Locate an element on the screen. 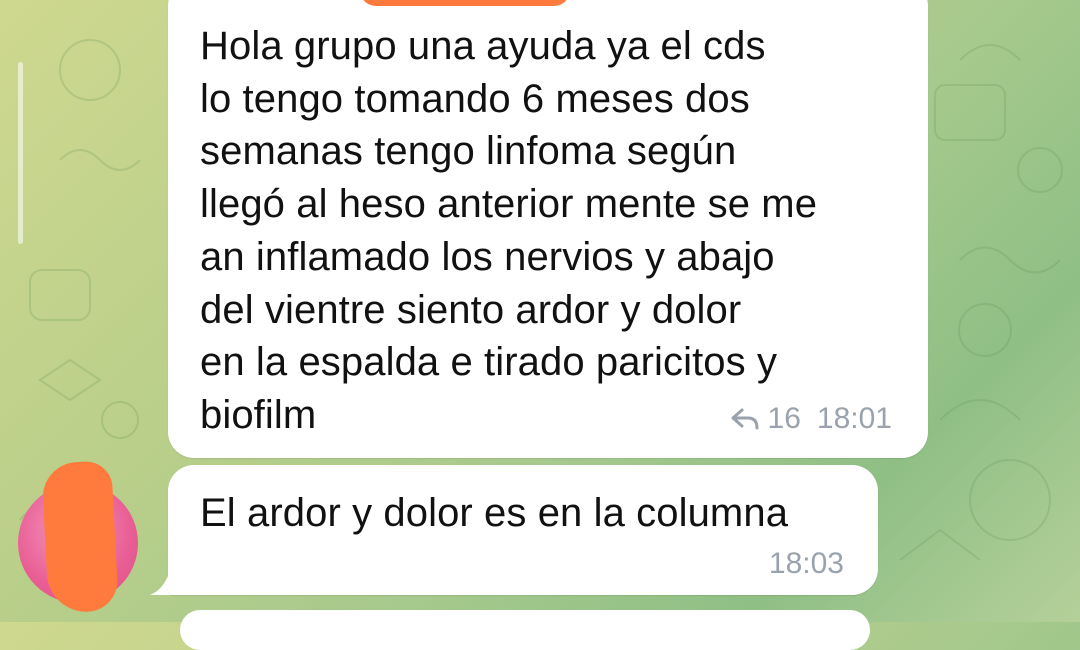 The height and width of the screenshot is (650, 1080). reply-arrow-icon is located at coordinates (745, 419).